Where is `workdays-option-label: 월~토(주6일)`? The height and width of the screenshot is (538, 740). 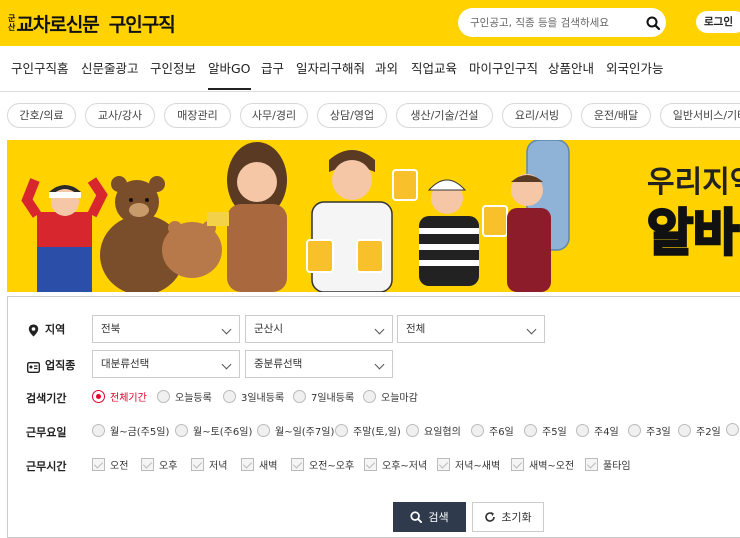 workdays-option-label: 월~토(주6일) is located at coordinates (223, 432).